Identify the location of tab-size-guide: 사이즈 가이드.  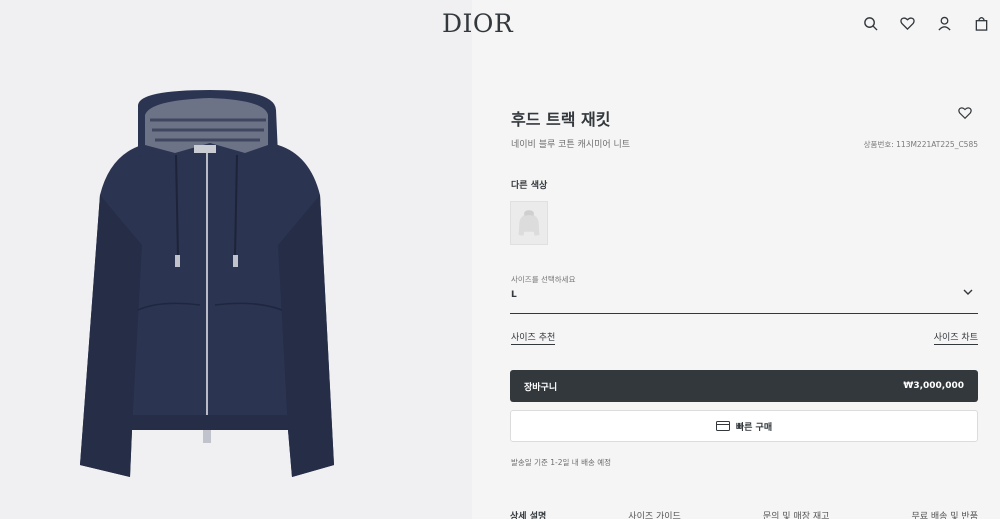
(654, 514).